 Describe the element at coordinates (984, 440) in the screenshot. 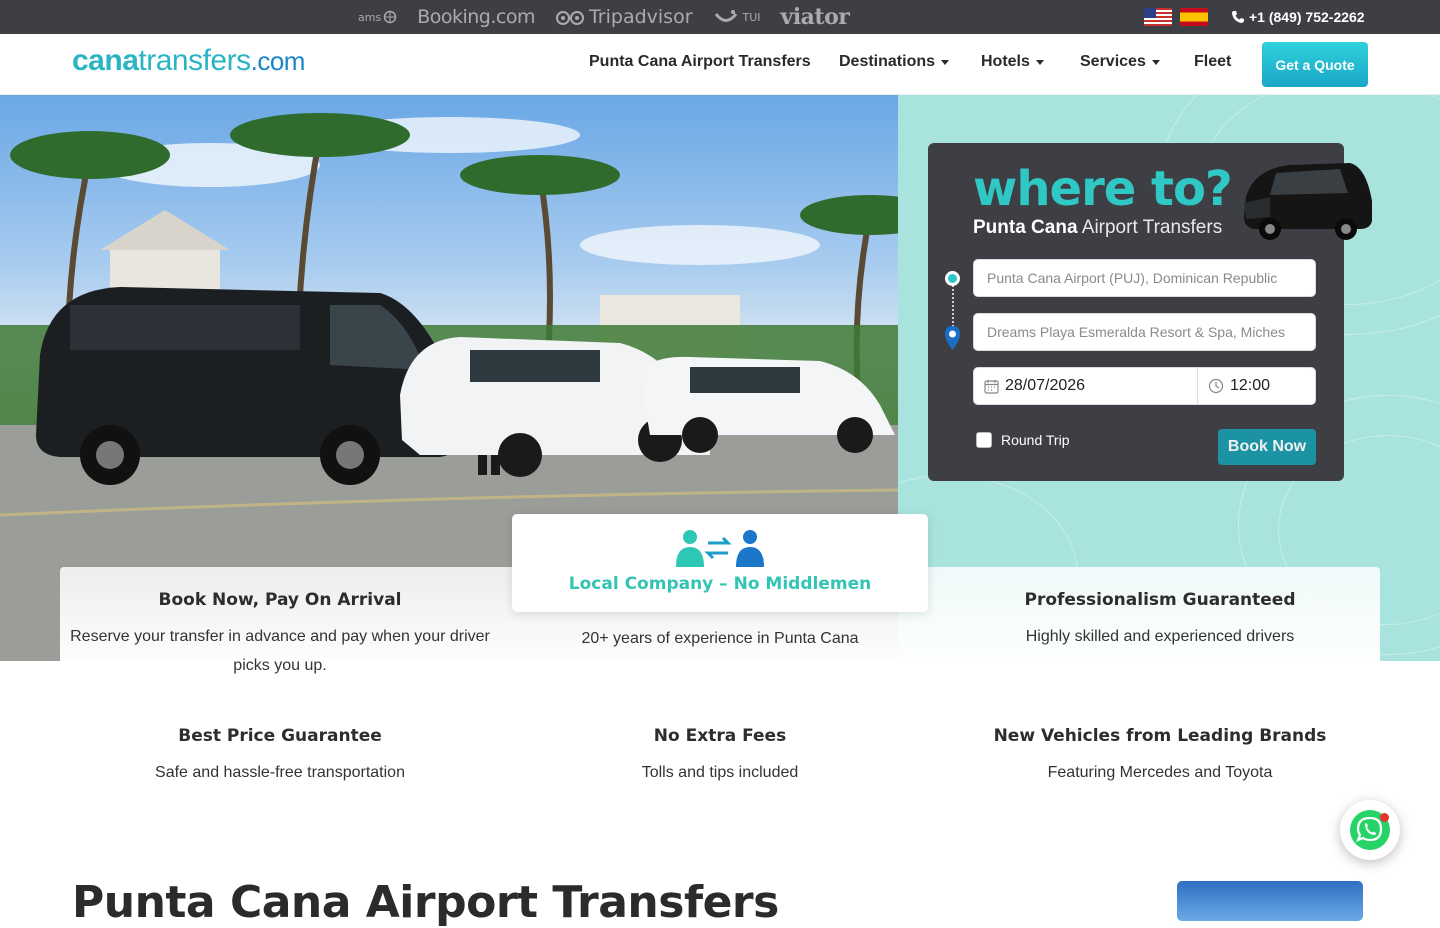

I see `round-trip-checkbox` at that location.